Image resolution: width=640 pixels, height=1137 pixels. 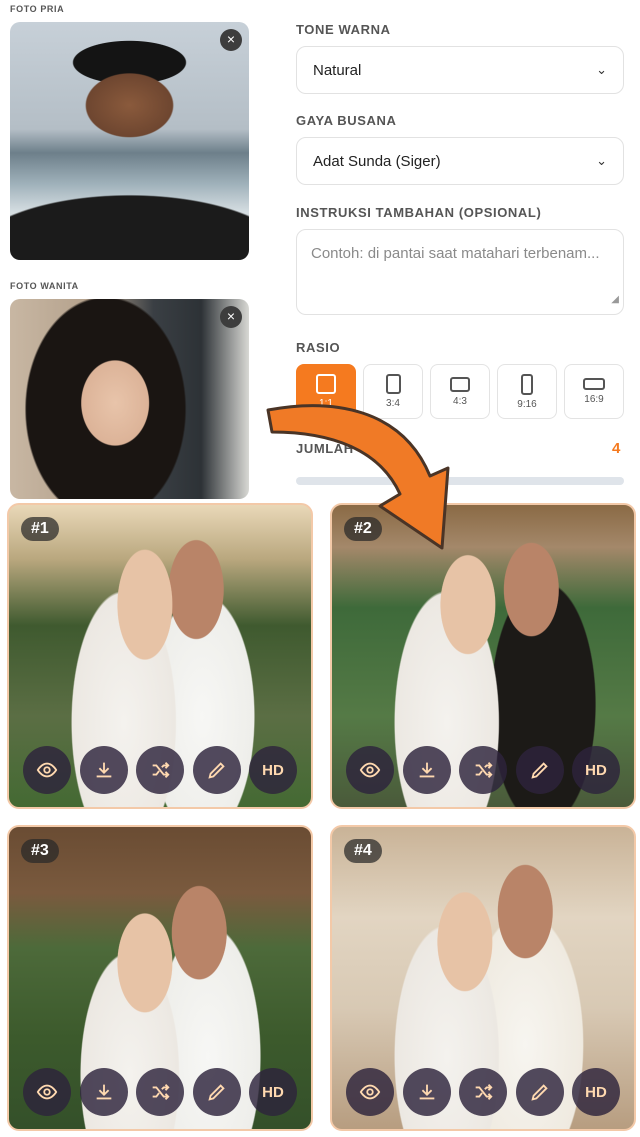 I want to click on portrait-ratio-icon, so click(x=393, y=384).